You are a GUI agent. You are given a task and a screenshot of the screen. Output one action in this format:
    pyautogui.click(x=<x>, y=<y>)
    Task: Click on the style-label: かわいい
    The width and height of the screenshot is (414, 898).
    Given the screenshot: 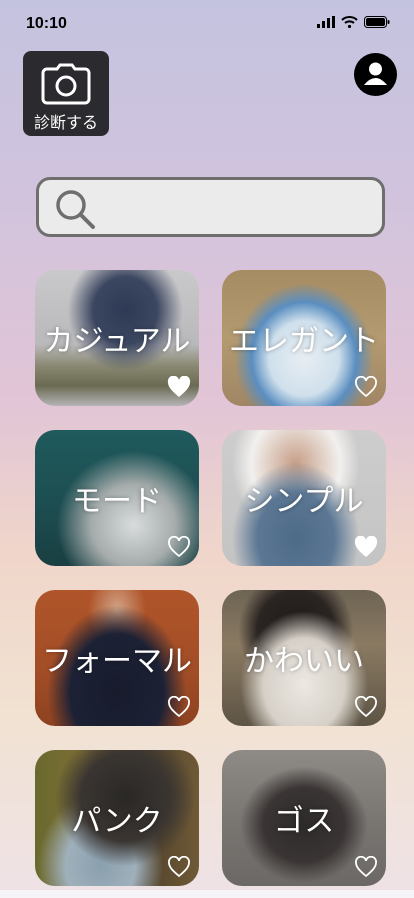 What is the action you would take?
    pyautogui.click(x=304, y=661)
    